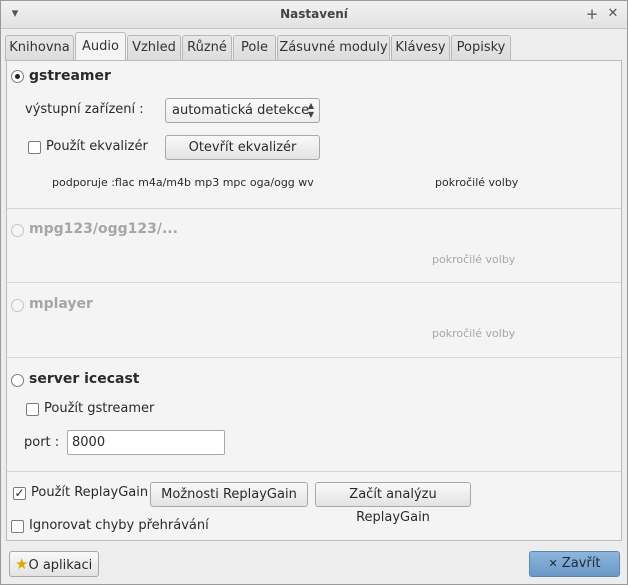 The width and height of the screenshot is (628, 585). What do you see at coordinates (310, 110) in the screenshot?
I see `spinner-arrows-icon: ▲ ▼` at bounding box center [310, 110].